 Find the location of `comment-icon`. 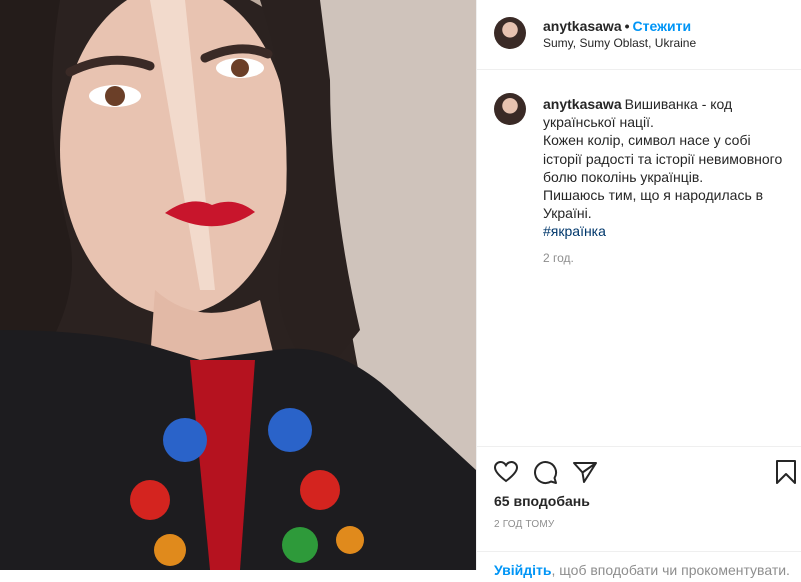

comment-icon is located at coordinates (545, 472).